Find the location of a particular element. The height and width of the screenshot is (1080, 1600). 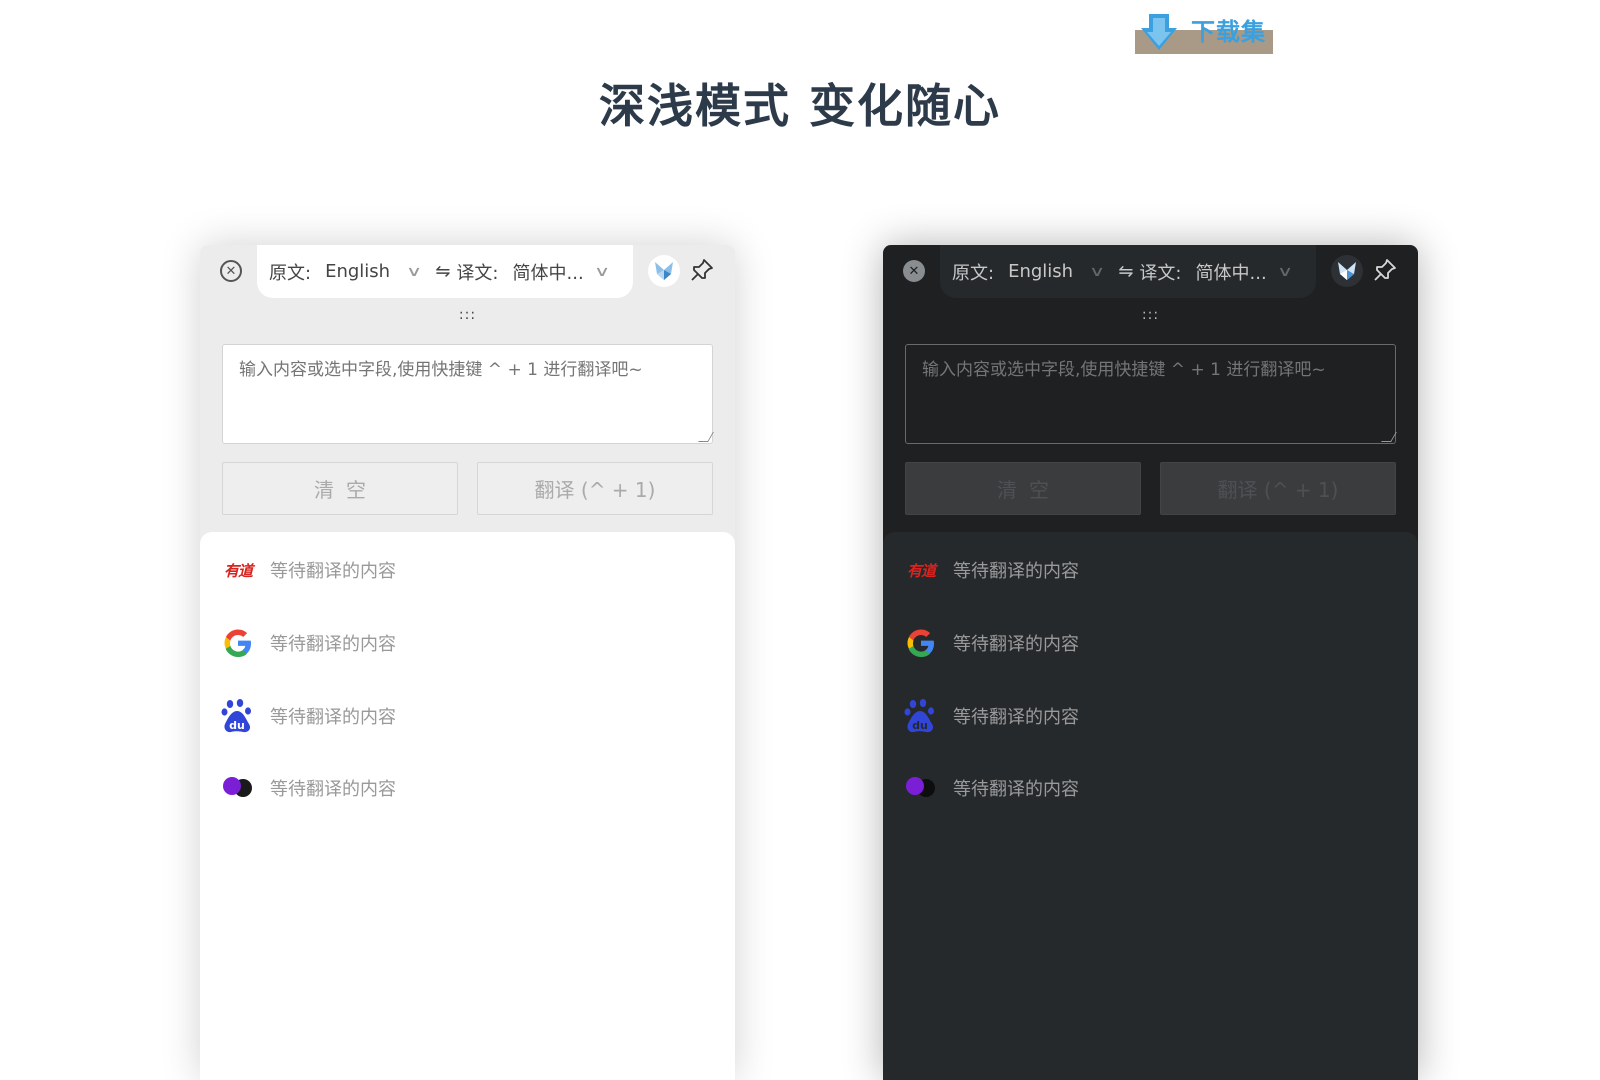

page-headline: 深浅模式 变化随心 is located at coordinates (799, 106).